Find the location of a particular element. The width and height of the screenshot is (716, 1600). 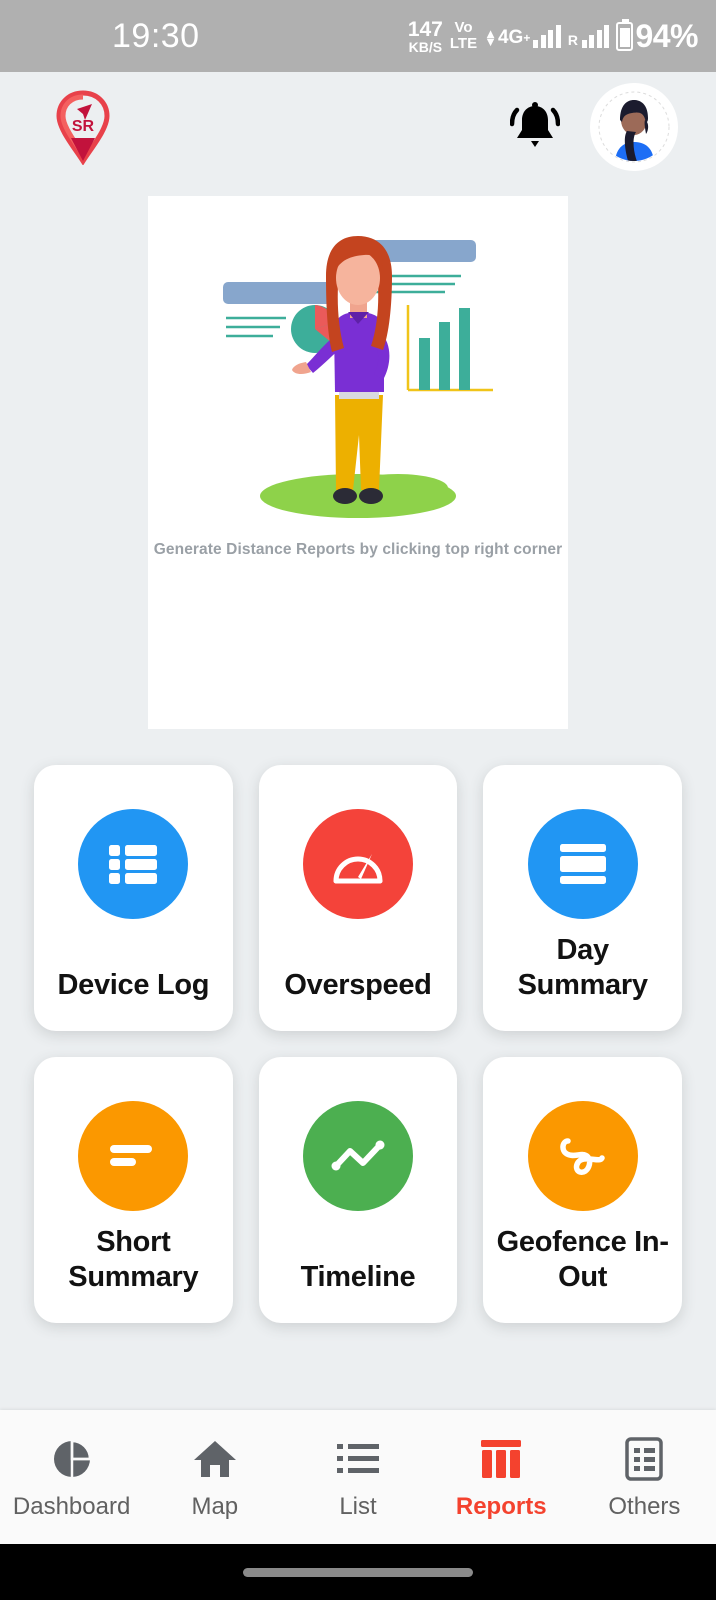

report-card-label: Geofence In-Out is located at coordinates (582, 1260).